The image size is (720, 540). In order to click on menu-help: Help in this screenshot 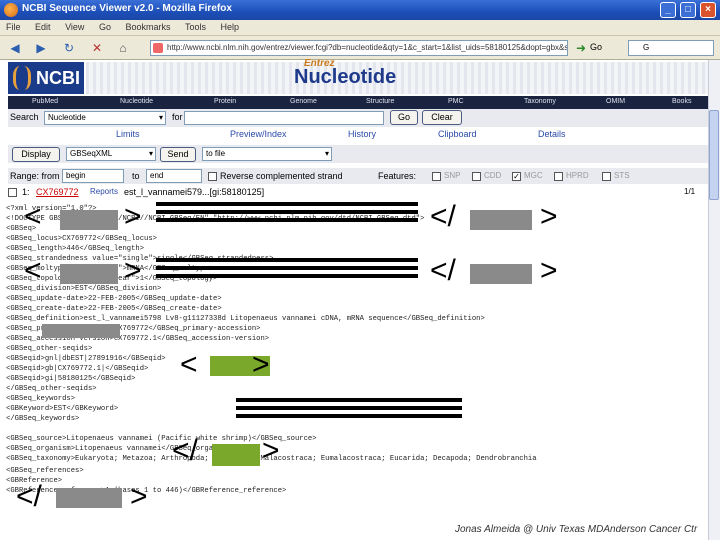, I will do `click(230, 27)`.